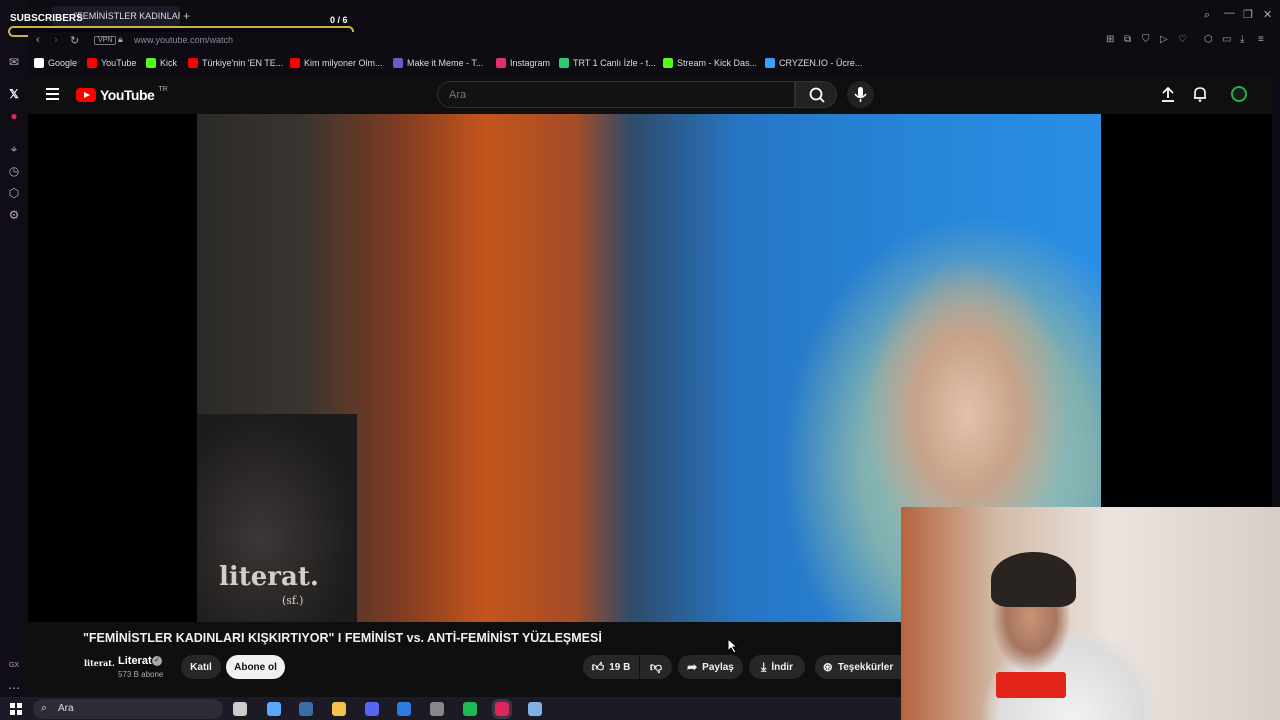 The image size is (1280, 720). What do you see at coordinates (1229, 13) in the screenshot?
I see `minimize-icon: —` at bounding box center [1229, 13].